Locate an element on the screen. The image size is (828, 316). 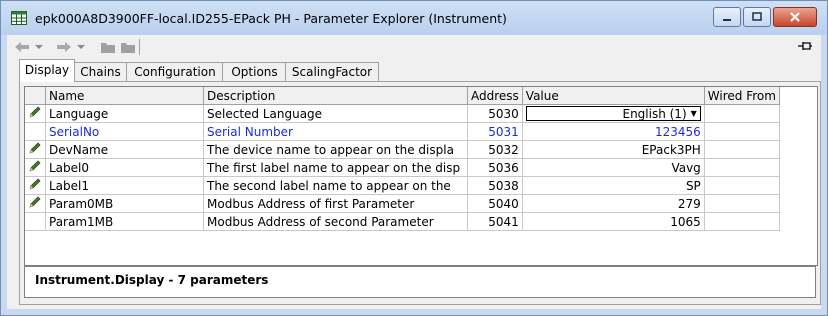
folder-icon is located at coordinates (128, 48).